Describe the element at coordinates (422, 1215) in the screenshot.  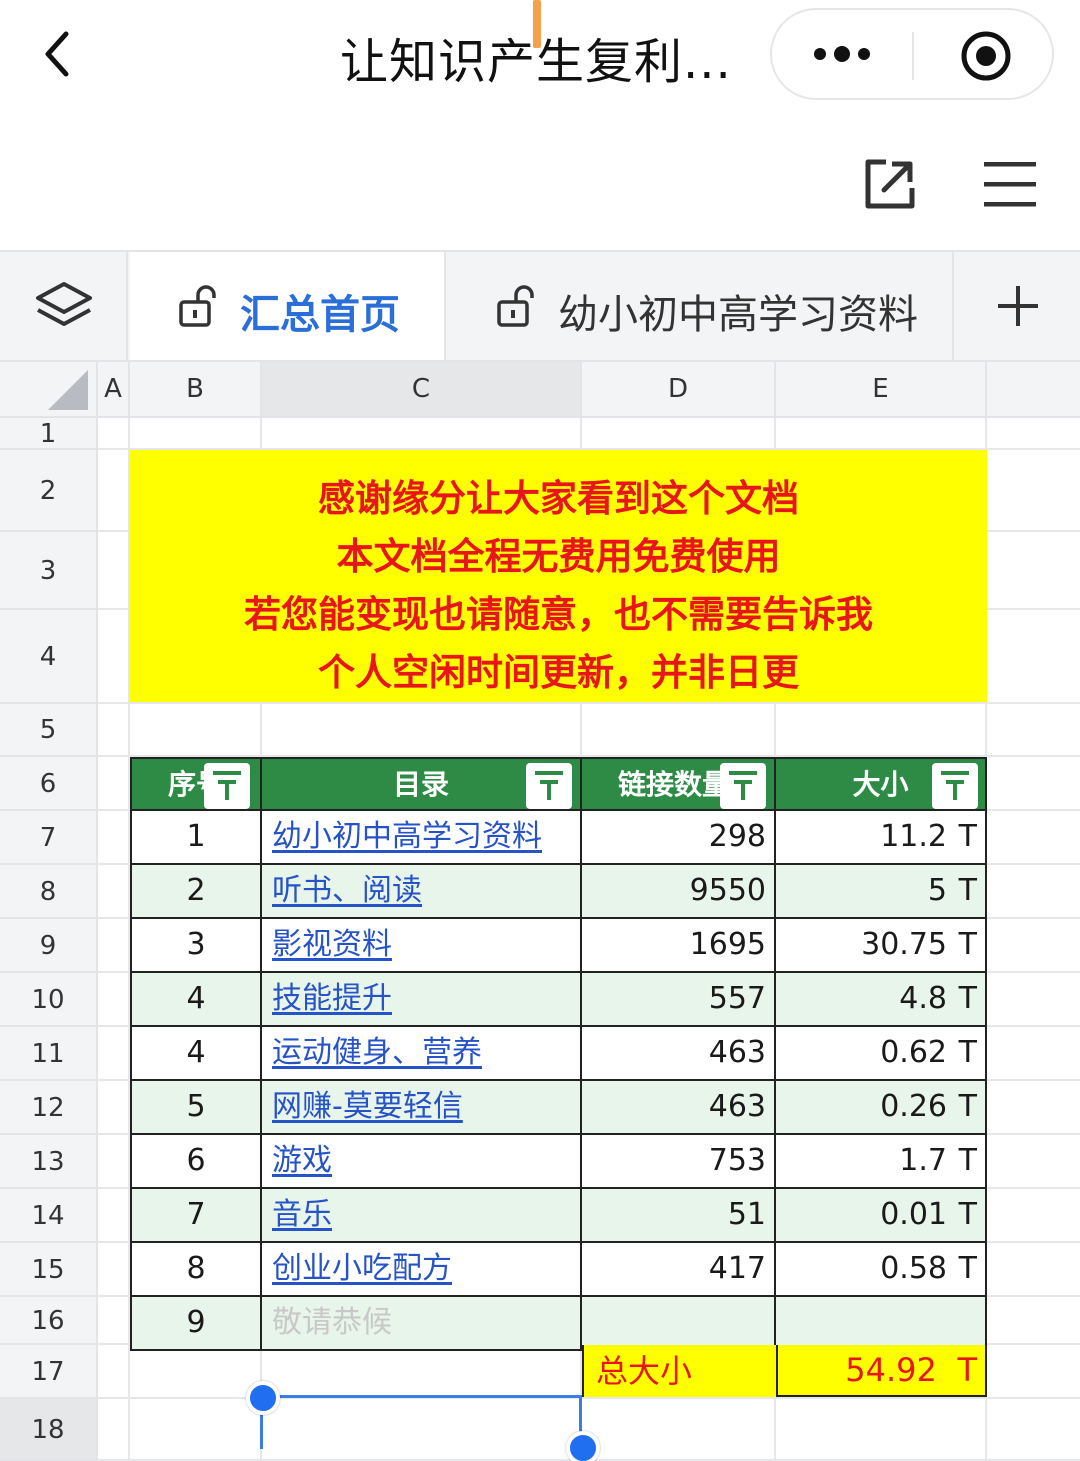
I see `cell-name: 音乐` at that location.